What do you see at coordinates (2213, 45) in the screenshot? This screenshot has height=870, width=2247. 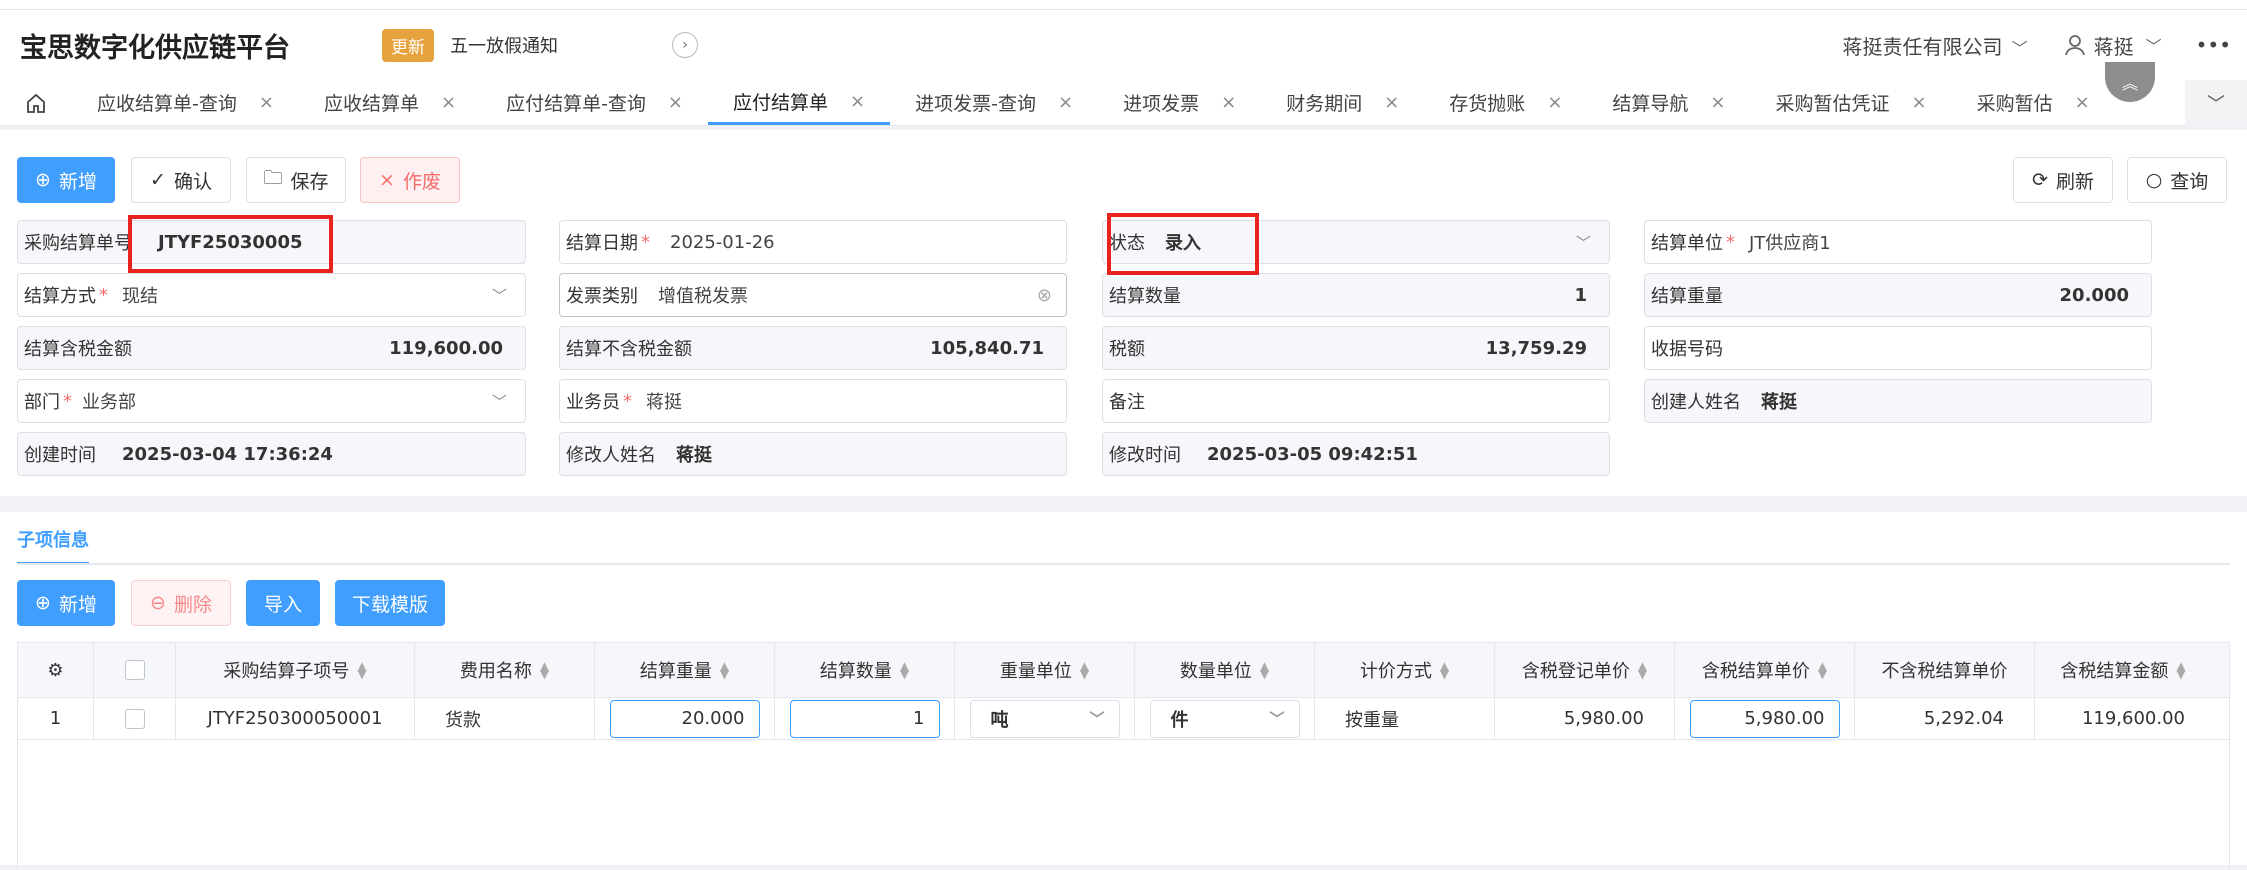 I see `more-icon: •••` at bounding box center [2213, 45].